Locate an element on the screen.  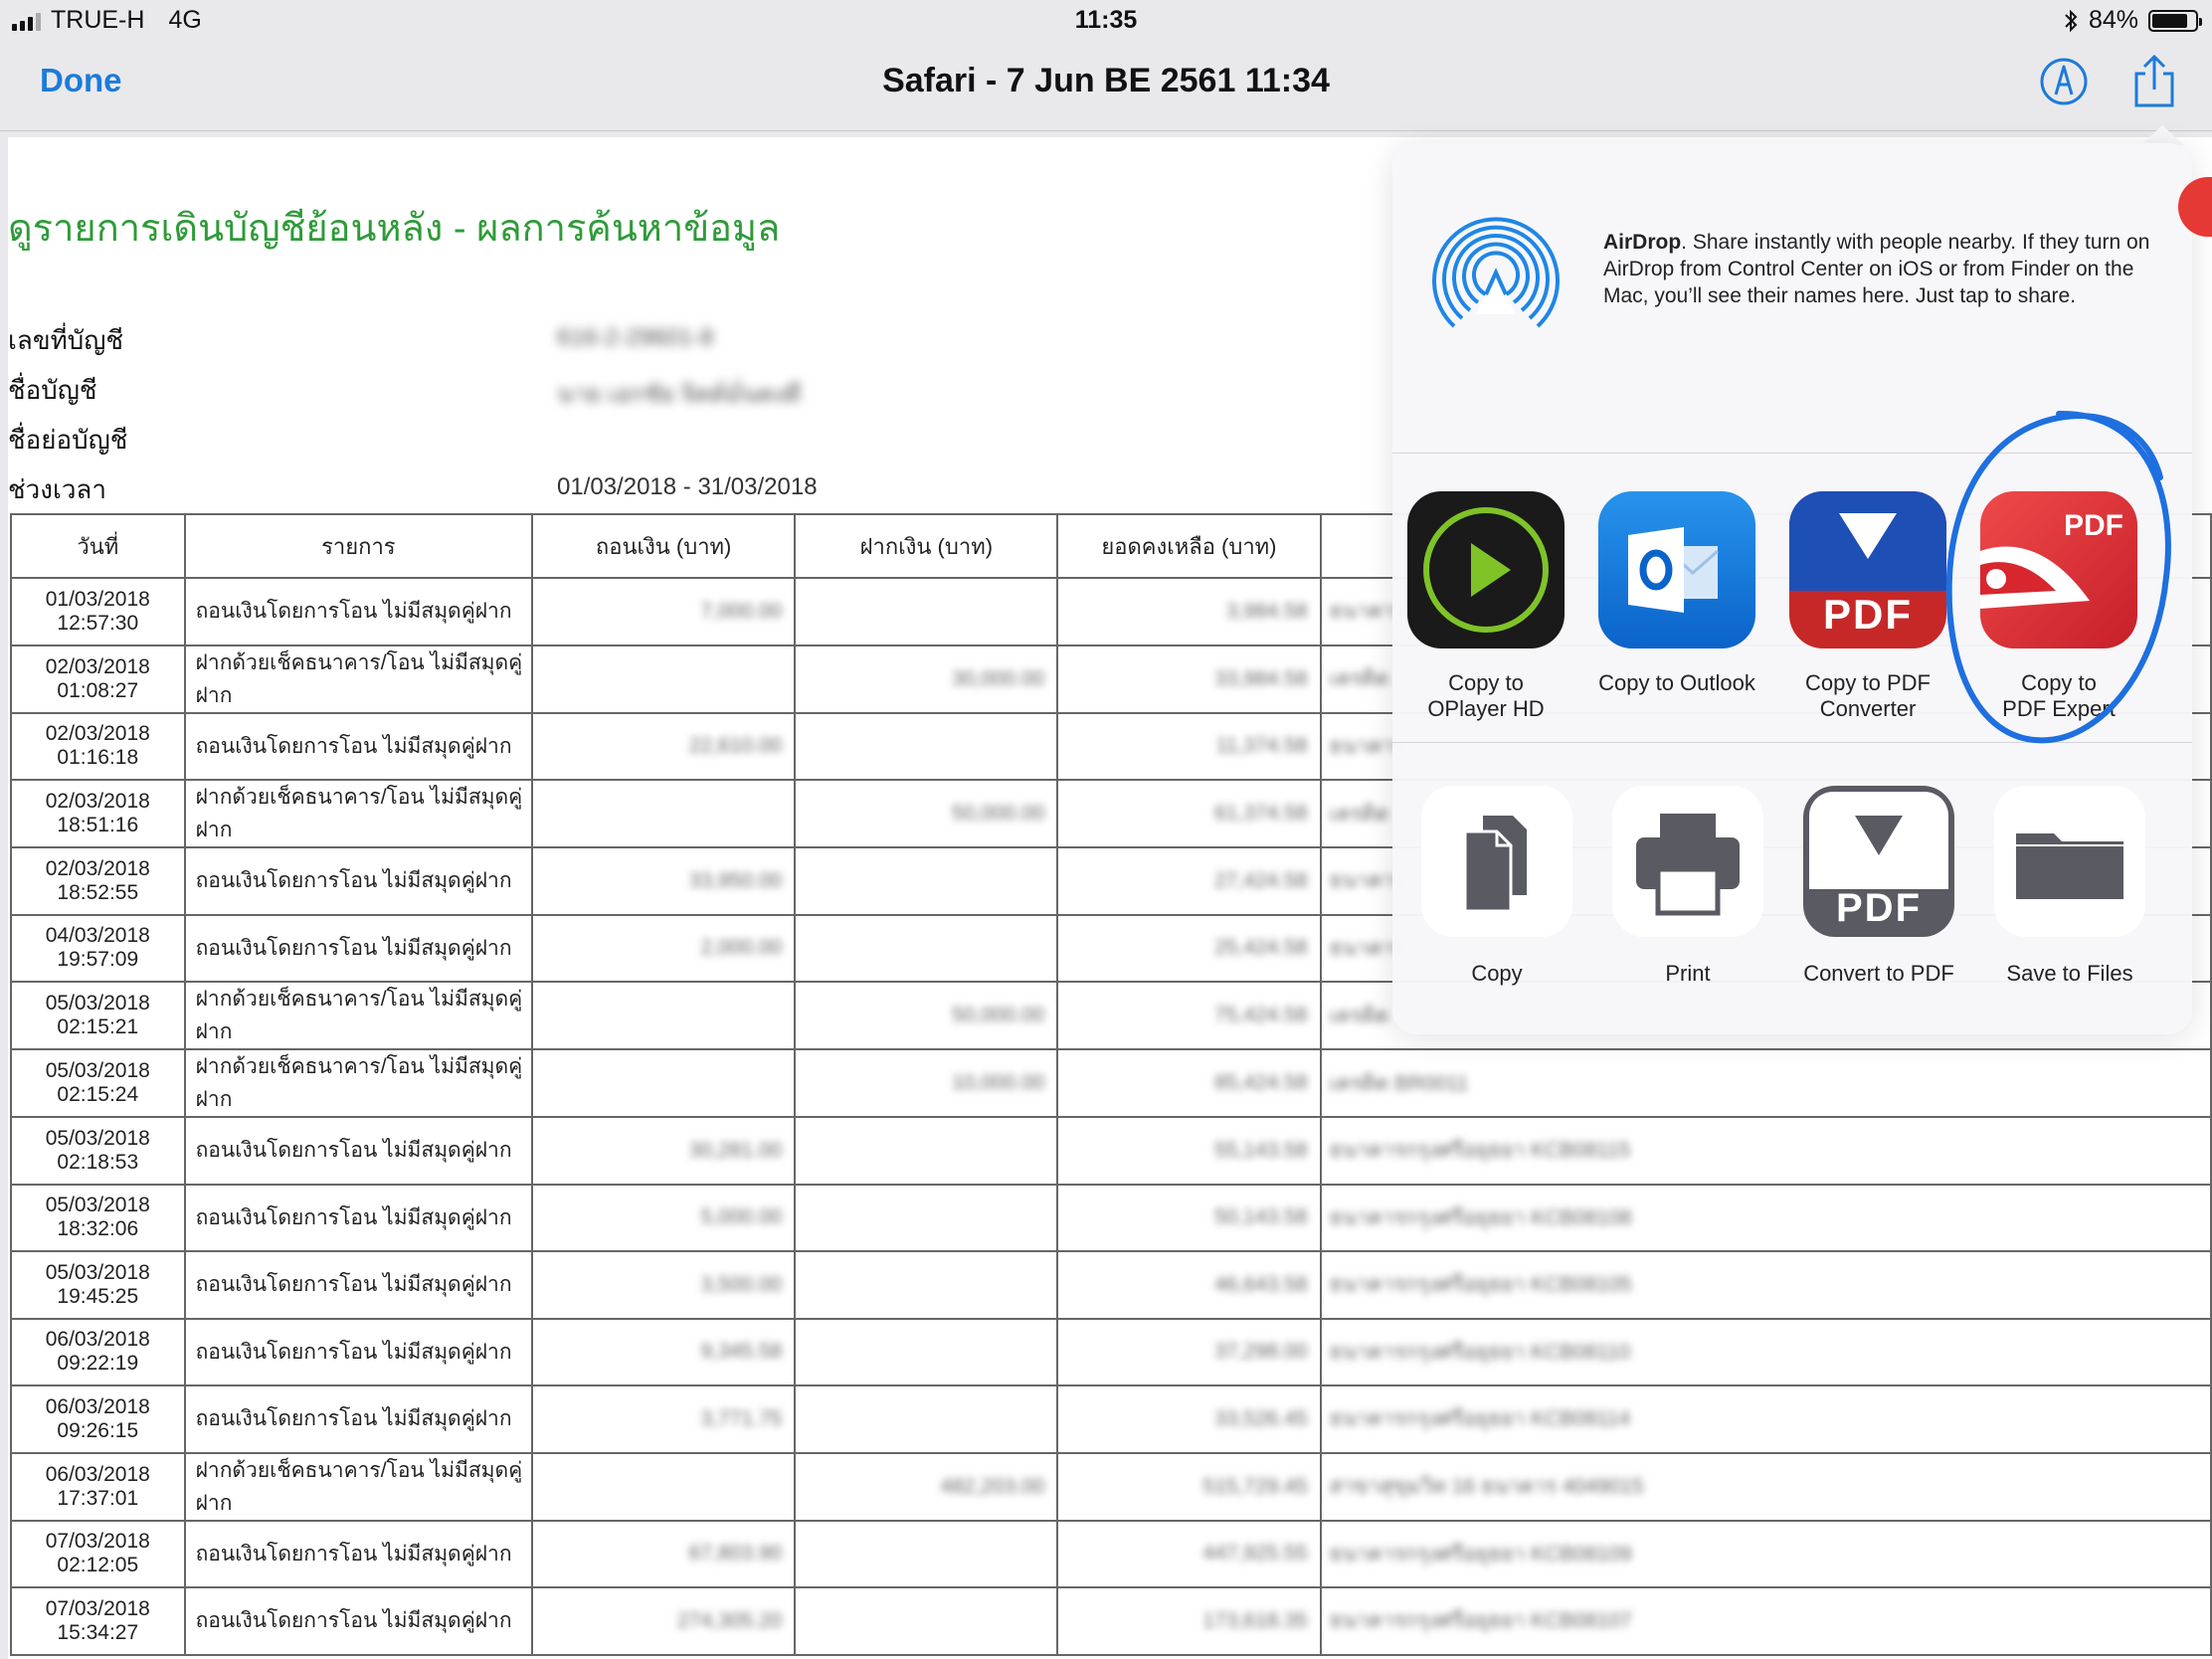
cell-balance: 55,143.58 is located at coordinates (1189, 1151).